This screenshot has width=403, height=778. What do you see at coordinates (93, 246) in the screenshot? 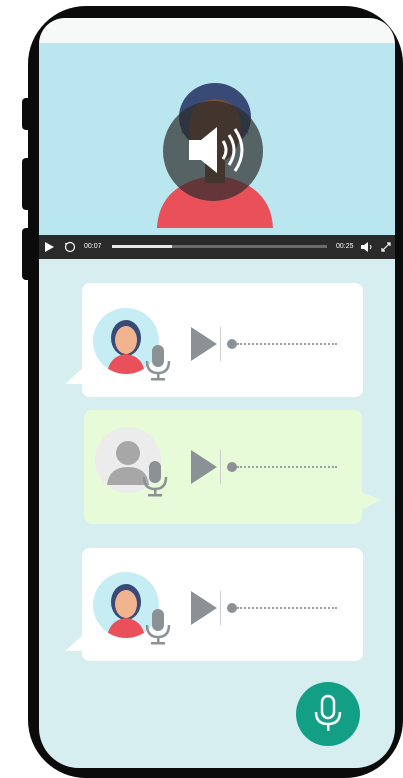
I see `current-time: 00:07` at bounding box center [93, 246].